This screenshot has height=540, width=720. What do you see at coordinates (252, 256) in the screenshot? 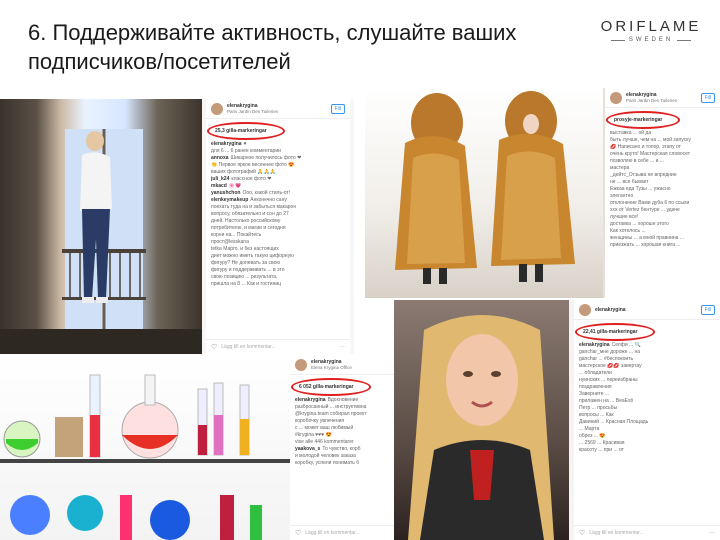
I see `comment-text: диет можно иметь такую цифорную` at bounding box center [252, 256].